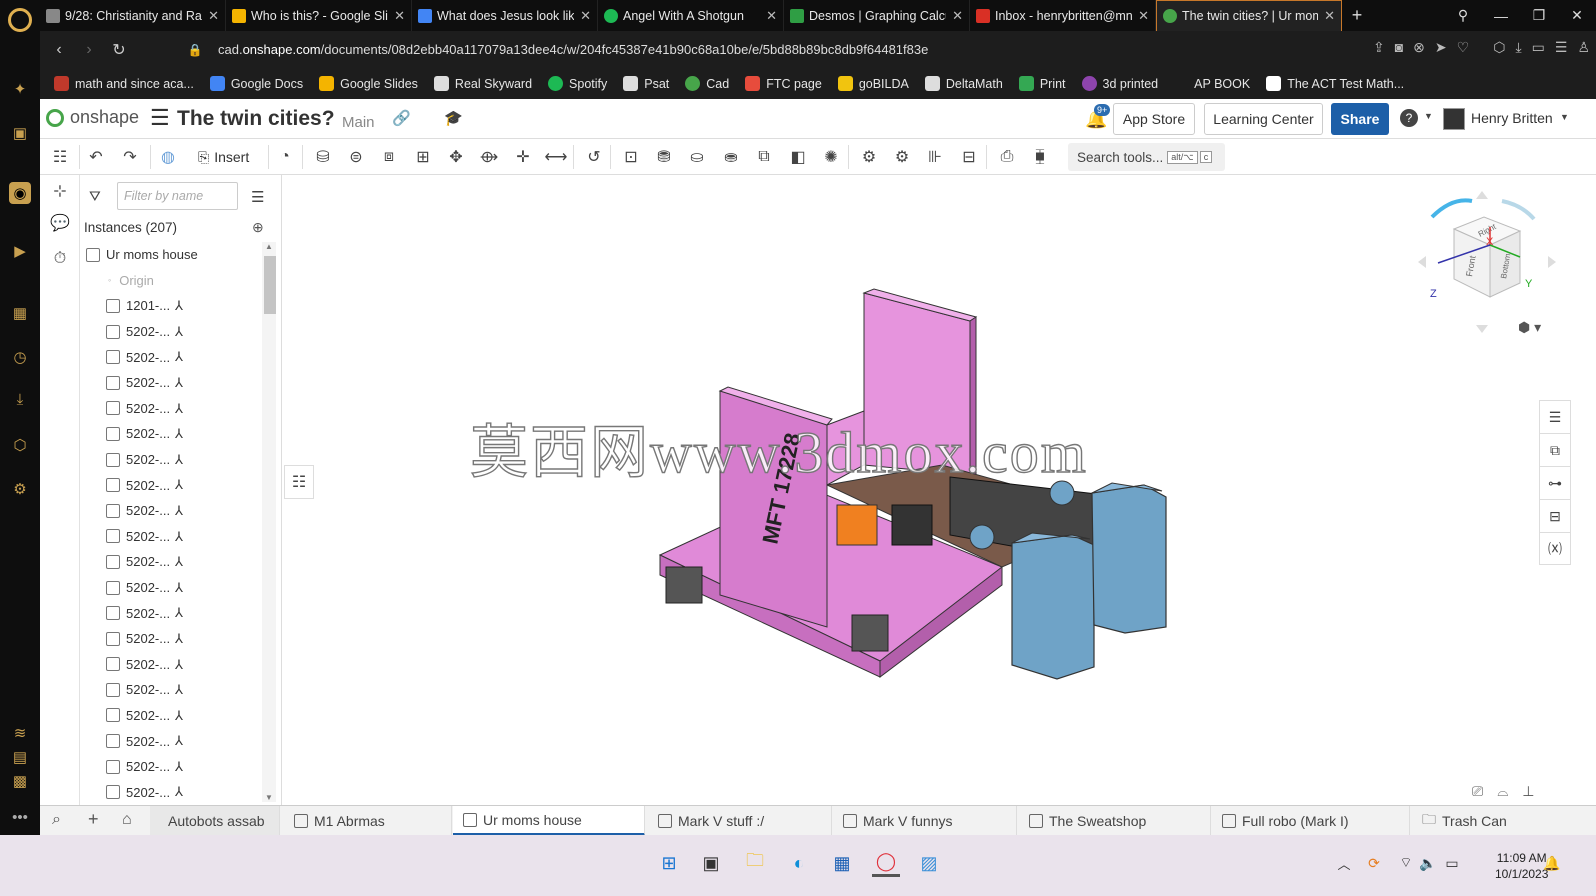  What do you see at coordinates (1555, 515) in the screenshot?
I see `named-views-icon: ⊟` at bounding box center [1555, 515].